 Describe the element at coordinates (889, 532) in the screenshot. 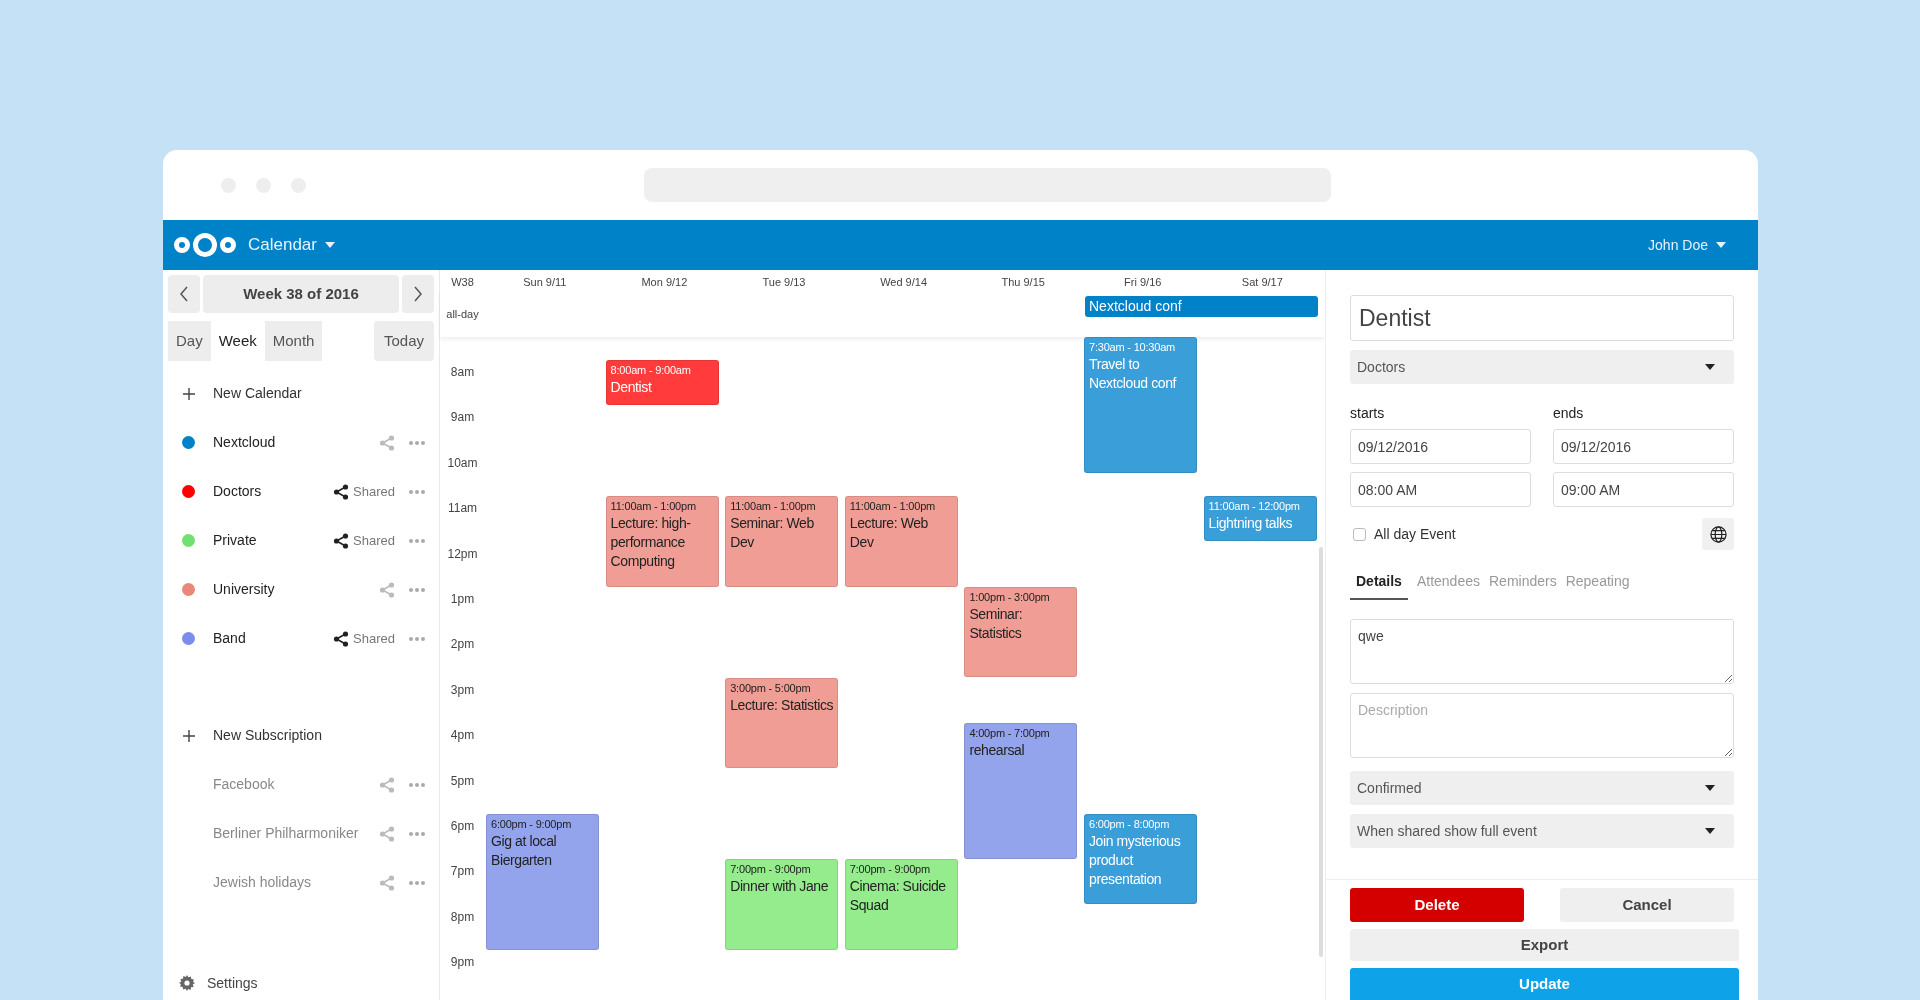

I see `event-title: Lecture: Web Dev` at that location.